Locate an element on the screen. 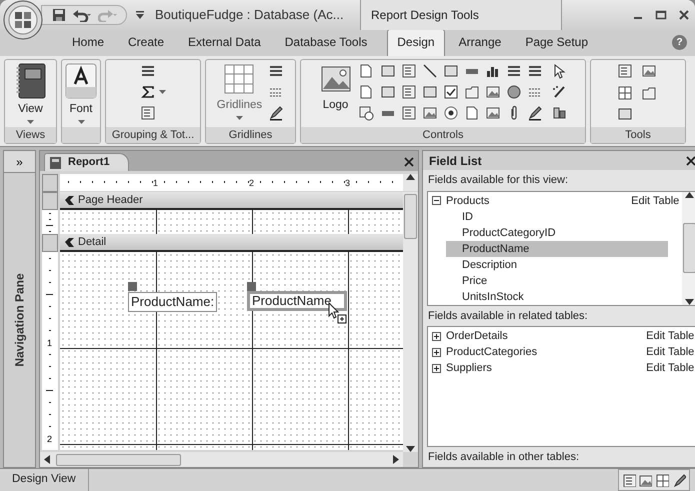 Image resolution: width=695 pixels, height=491 pixels. help-button: ? is located at coordinates (679, 42).